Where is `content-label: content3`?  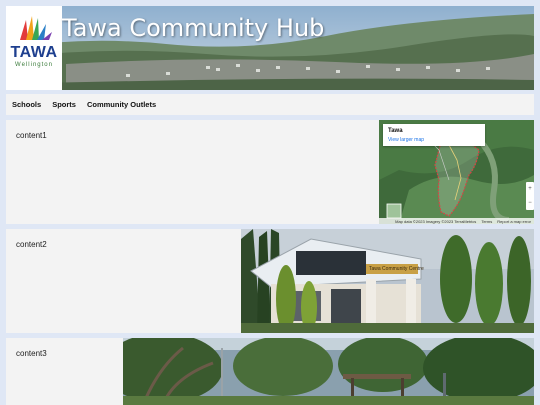
content-label: content3 is located at coordinates (31, 353).